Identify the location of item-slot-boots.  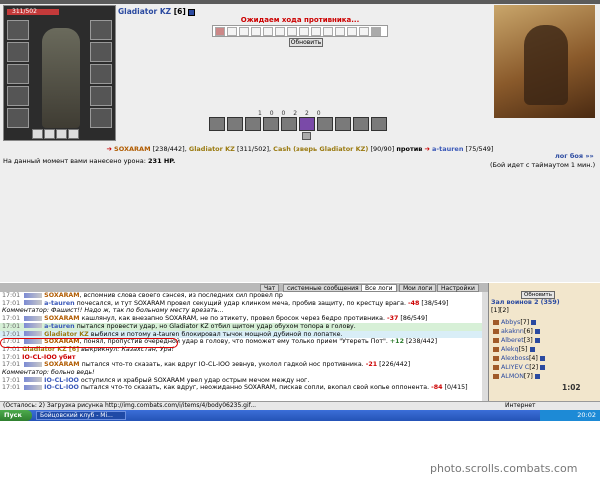
(101, 118).